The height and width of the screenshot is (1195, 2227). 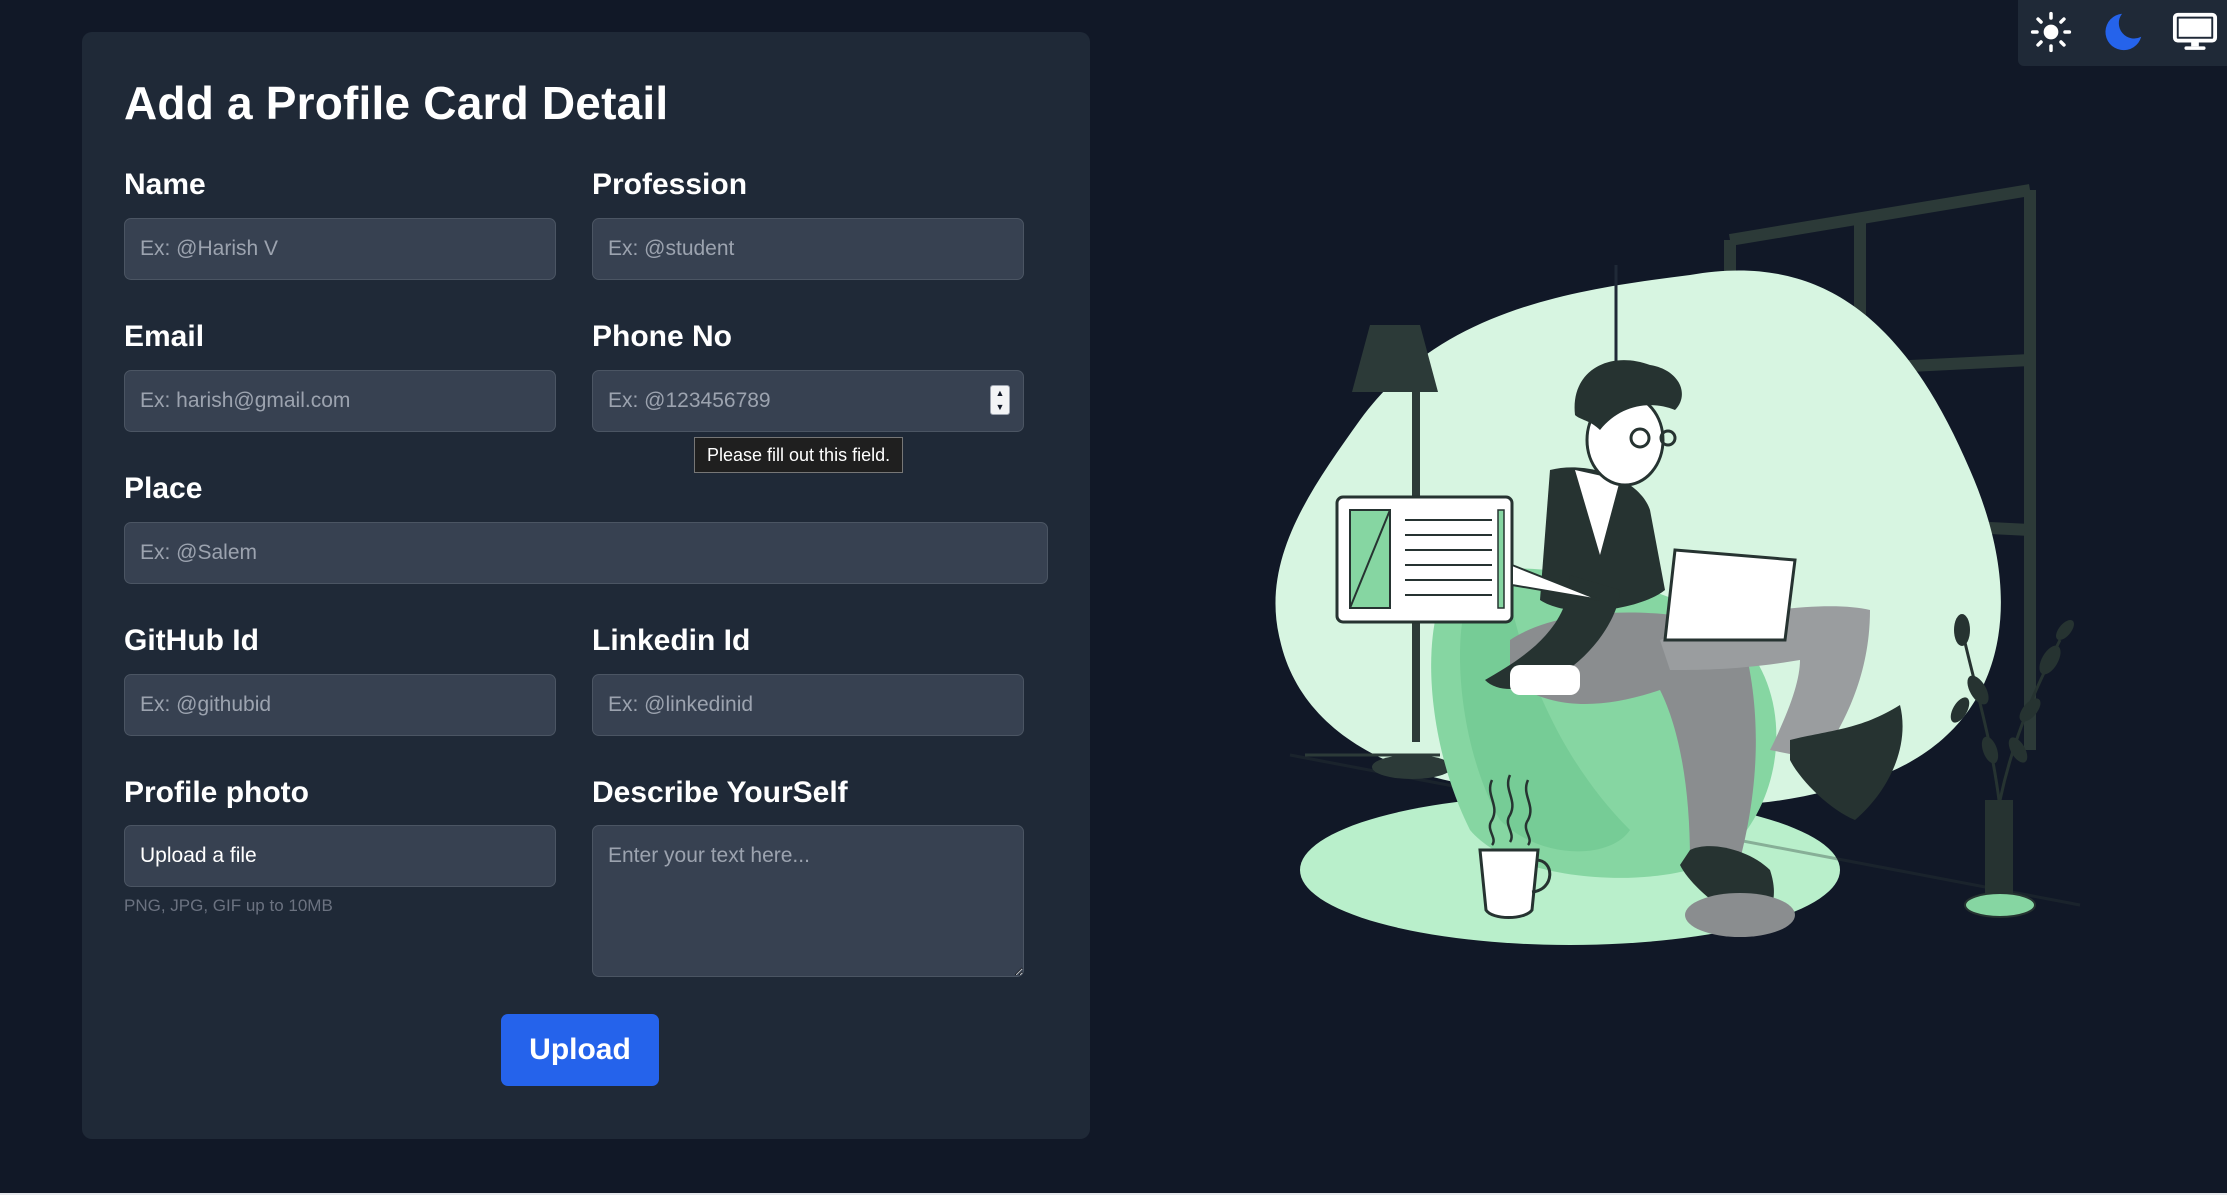 What do you see at coordinates (580, 1050) in the screenshot?
I see `upload-submit-button: Upload` at bounding box center [580, 1050].